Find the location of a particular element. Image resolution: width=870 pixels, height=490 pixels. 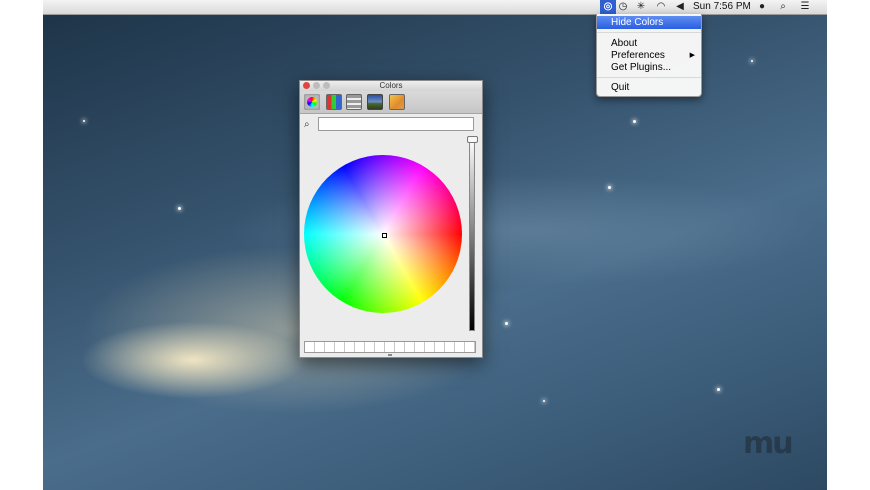

color-wheel-marker is located at coordinates (384, 235).